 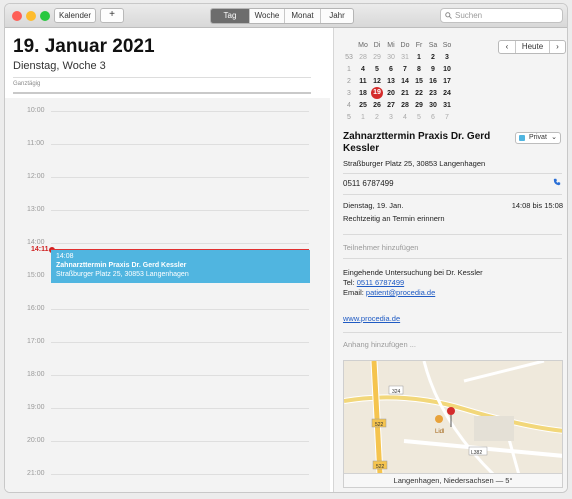 I want to click on divider, so click(x=452, y=258).